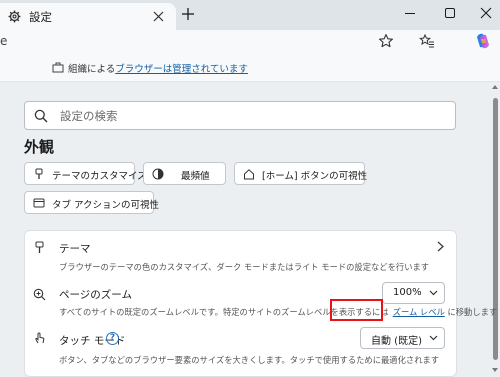 This screenshot has width=500, height=377. Describe the element at coordinates (75, 248) in the screenshot. I see `theme-row-title: テーマ` at that location.